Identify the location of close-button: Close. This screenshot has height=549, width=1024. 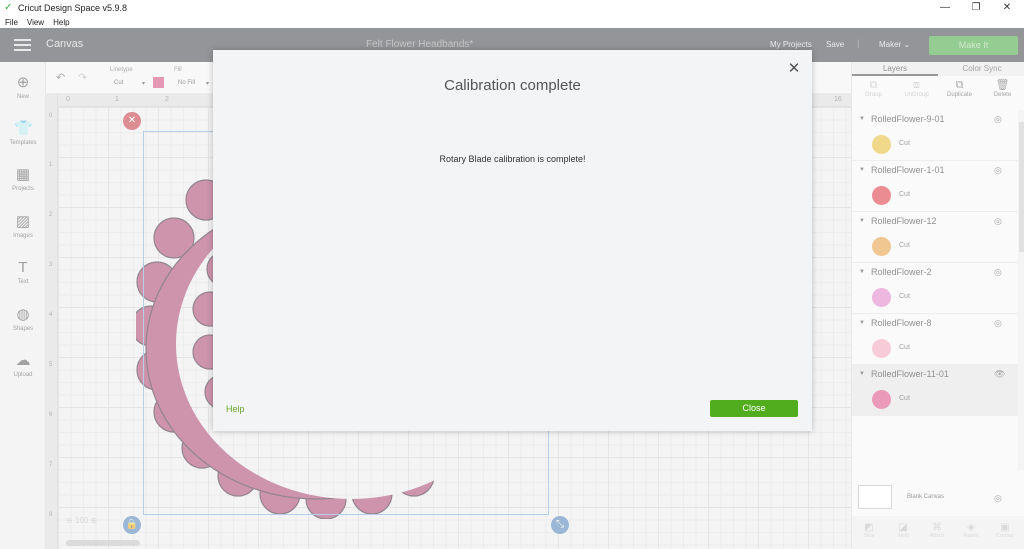
(754, 408).